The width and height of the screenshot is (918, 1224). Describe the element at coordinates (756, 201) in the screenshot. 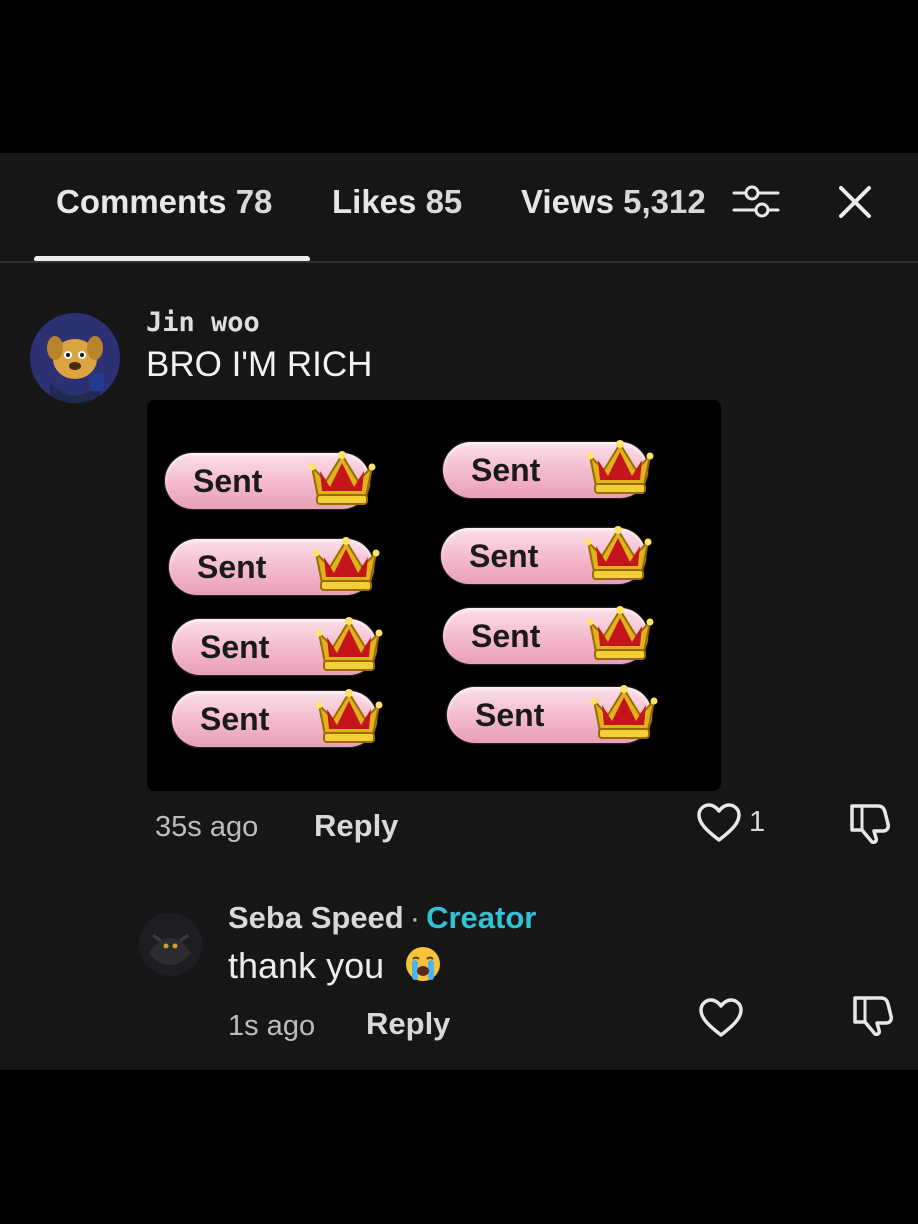

I see `sliders-icon` at that location.